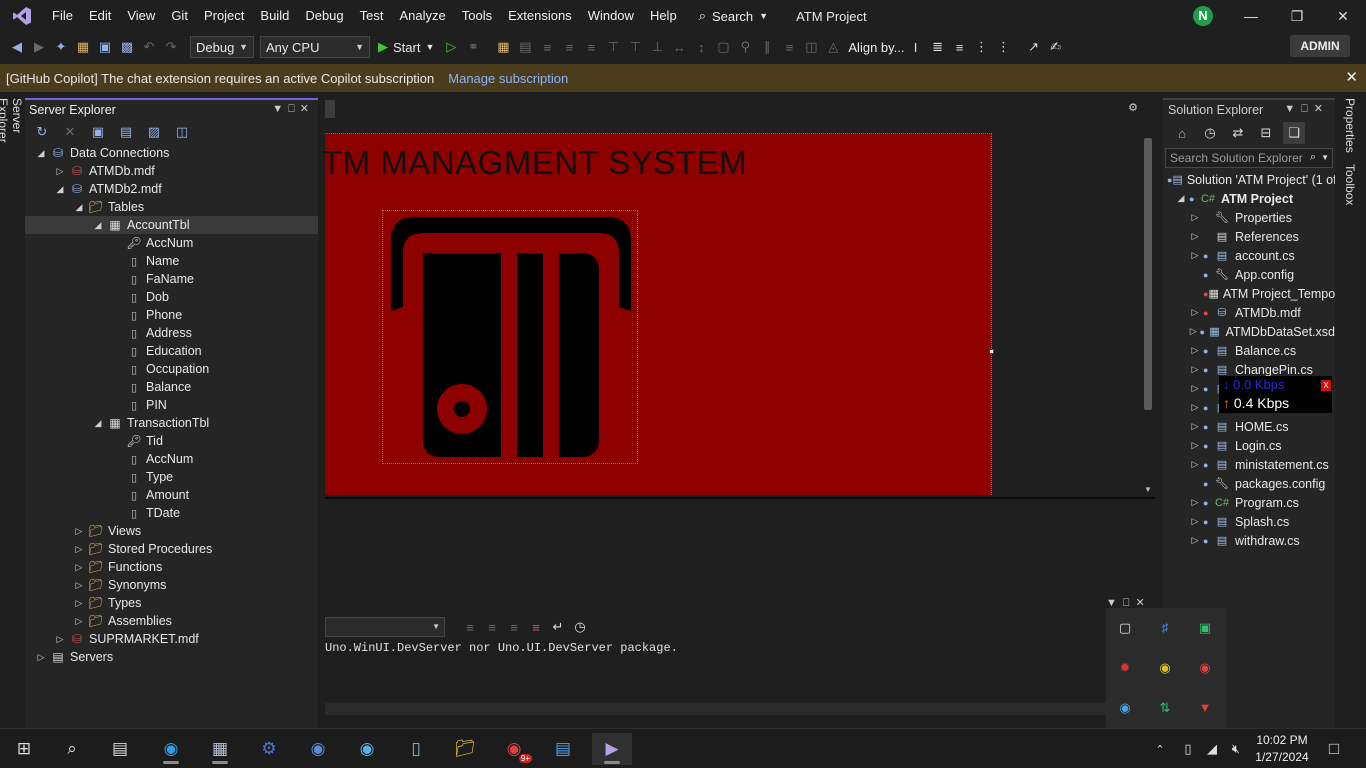  What do you see at coordinates (171, 749) in the screenshot?
I see `edge-browser-icon: ◉` at bounding box center [171, 749].